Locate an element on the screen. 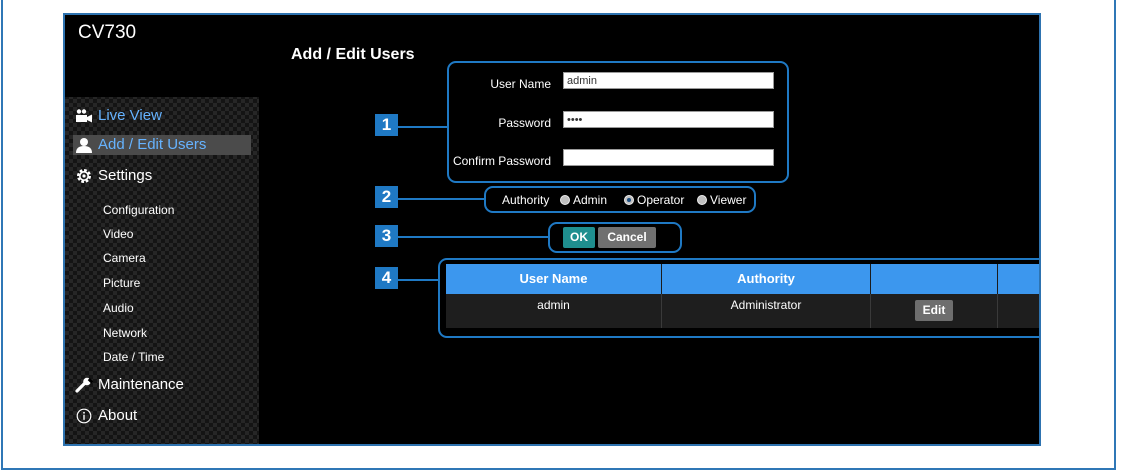 The image size is (1121, 475). info-icon is located at coordinates (84, 416).